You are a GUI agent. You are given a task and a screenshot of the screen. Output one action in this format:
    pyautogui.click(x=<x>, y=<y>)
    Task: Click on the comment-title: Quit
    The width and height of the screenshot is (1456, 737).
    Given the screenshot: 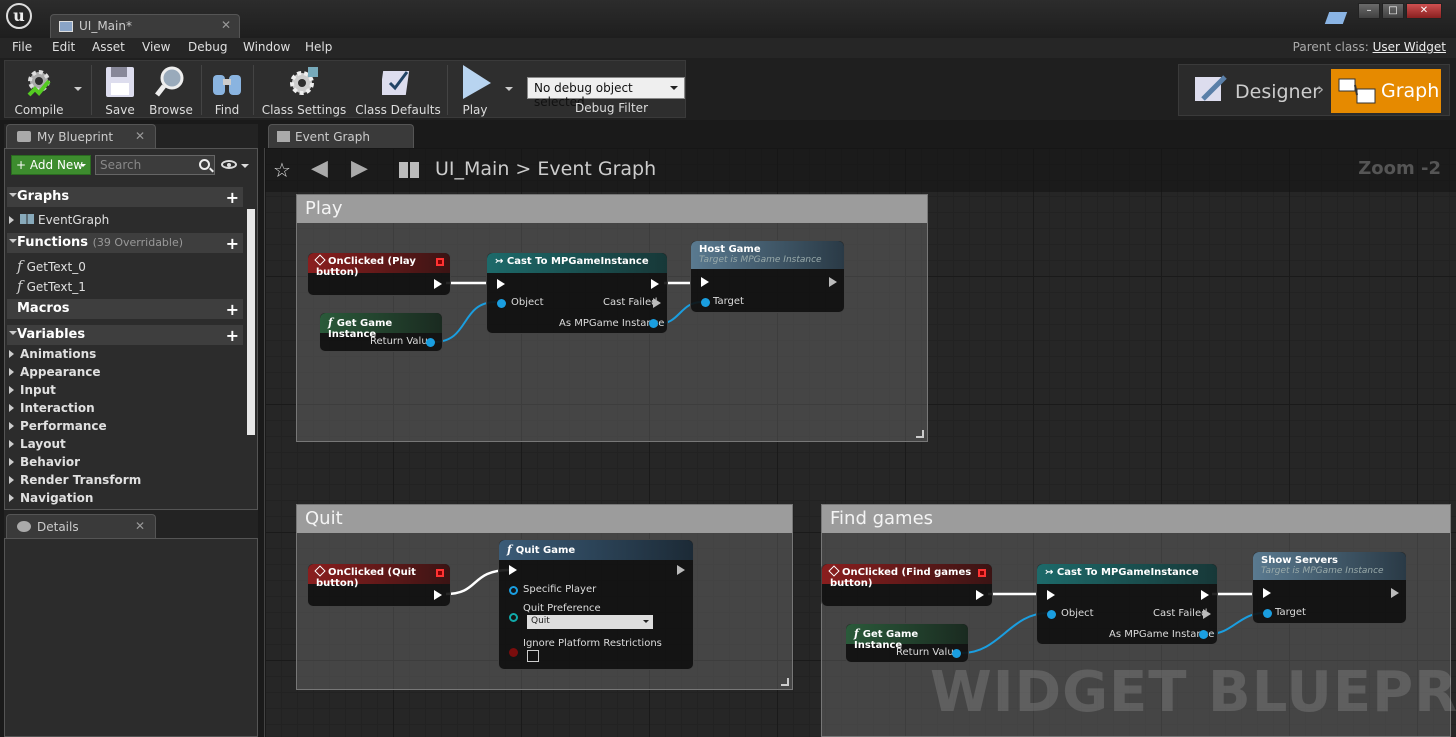 What is the action you would take?
    pyautogui.click(x=544, y=519)
    